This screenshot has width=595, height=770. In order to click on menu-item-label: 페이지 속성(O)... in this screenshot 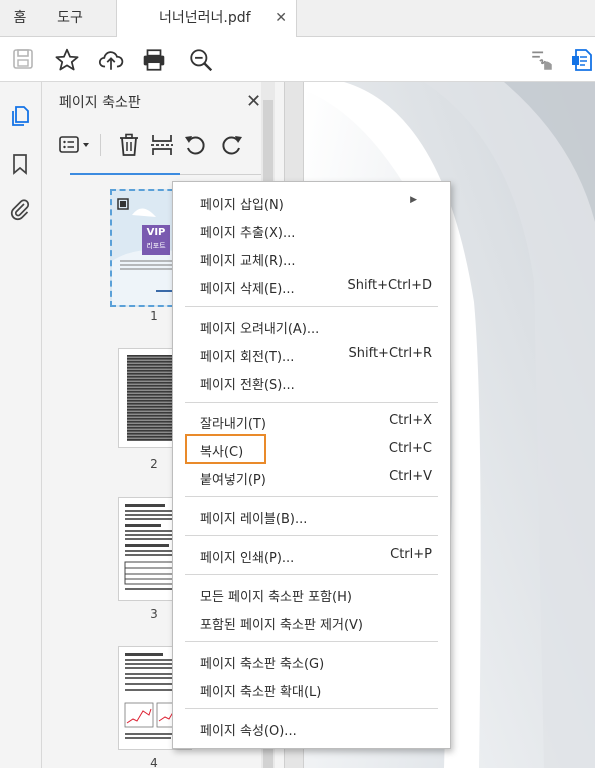, I will do `click(248, 731)`.